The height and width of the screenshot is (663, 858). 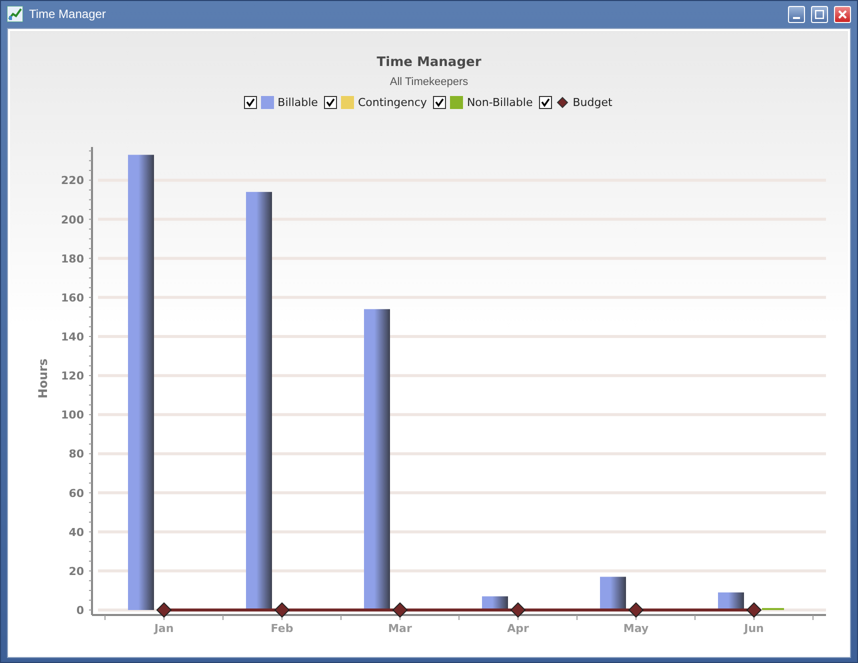 What do you see at coordinates (164, 628) in the screenshot?
I see `x-tick-label: Jan` at bounding box center [164, 628].